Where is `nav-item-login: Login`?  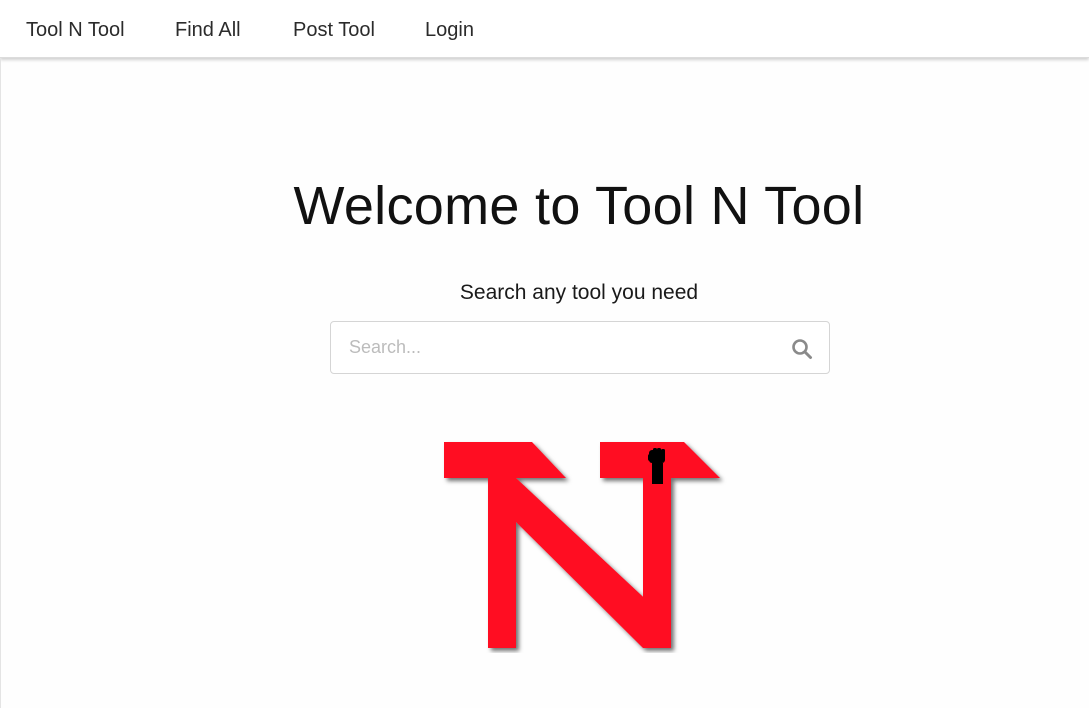
nav-item-login: Login is located at coordinates (449, 29).